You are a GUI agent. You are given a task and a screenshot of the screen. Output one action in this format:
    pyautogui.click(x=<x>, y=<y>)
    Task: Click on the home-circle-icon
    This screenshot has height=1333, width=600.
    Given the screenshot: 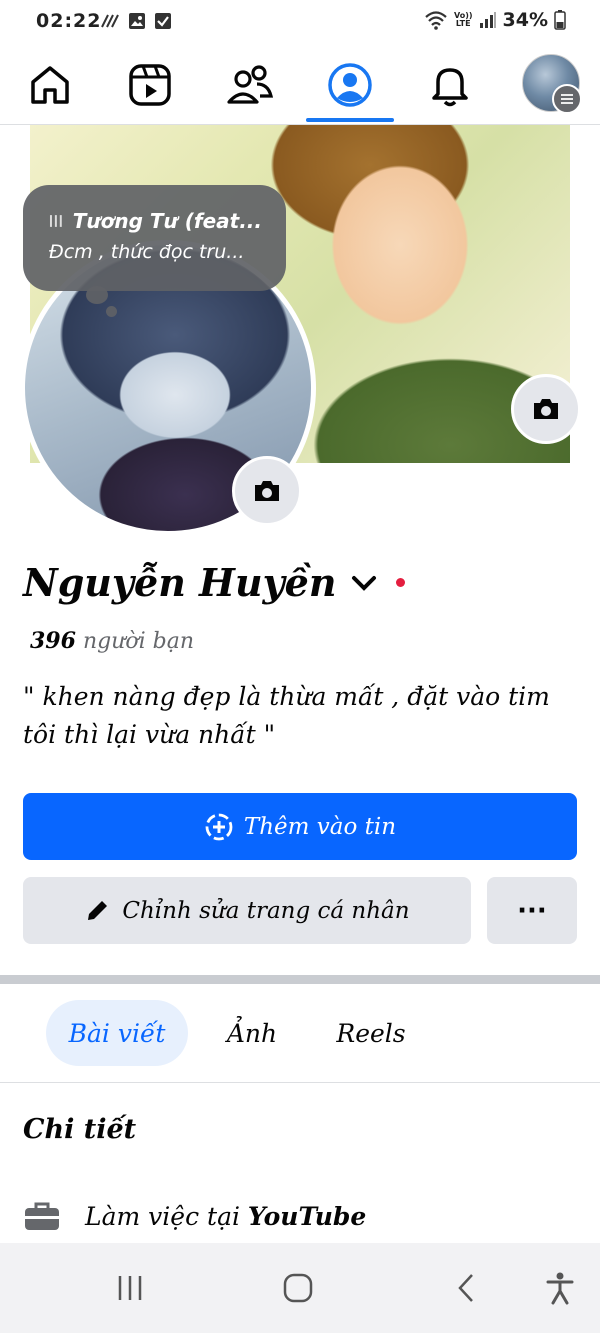 What is the action you would take?
    pyautogui.click(x=298, y=1288)
    